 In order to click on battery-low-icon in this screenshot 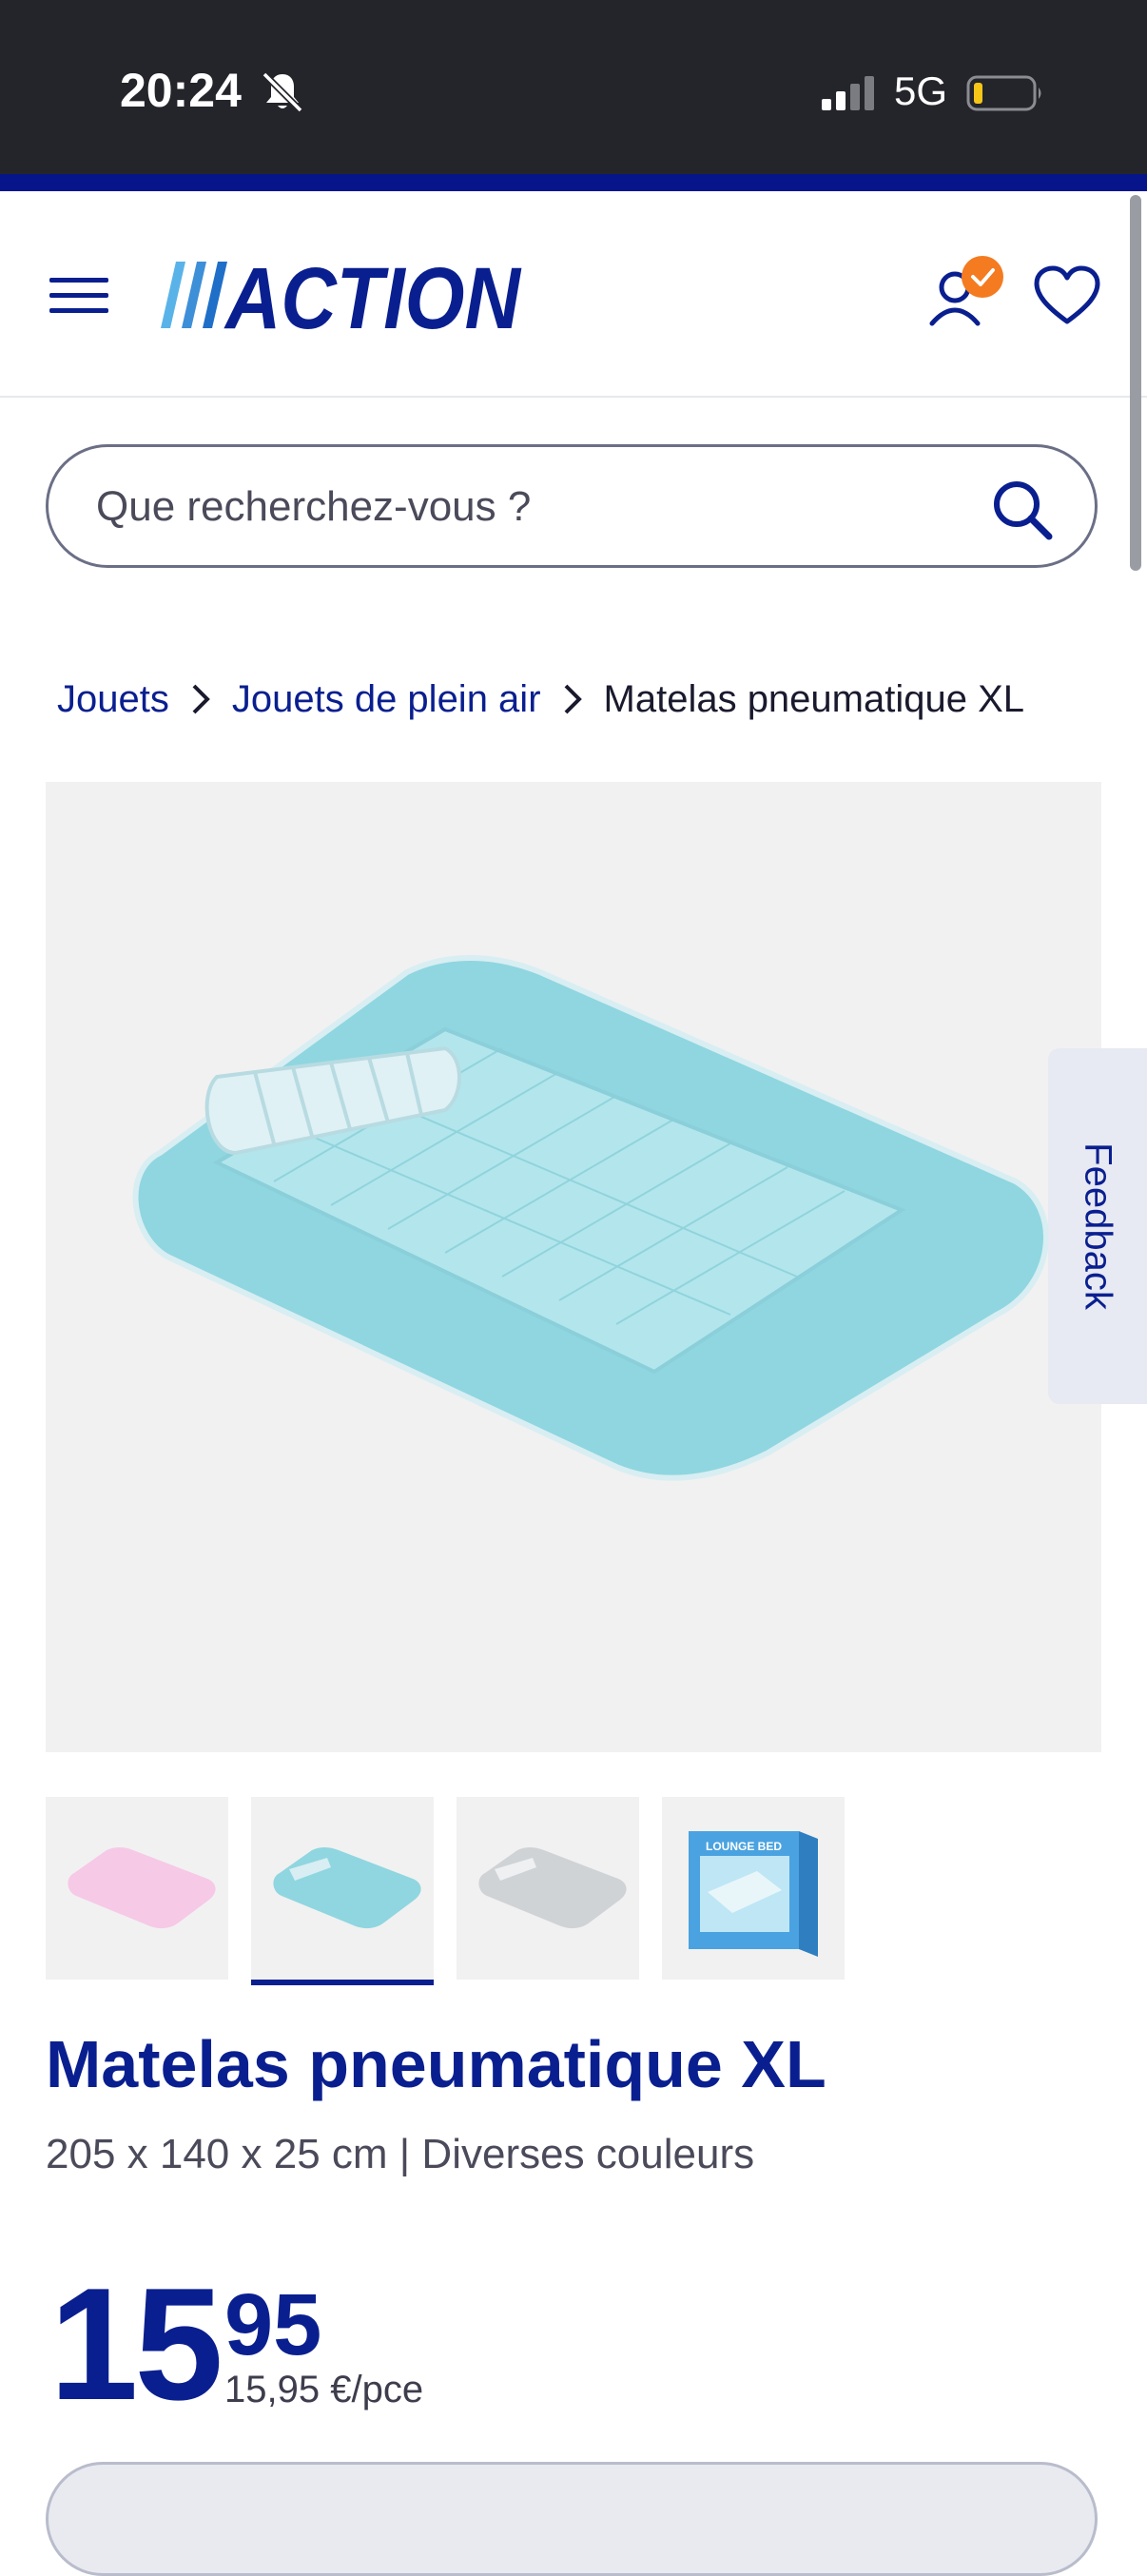, I will do `click(1003, 93)`.